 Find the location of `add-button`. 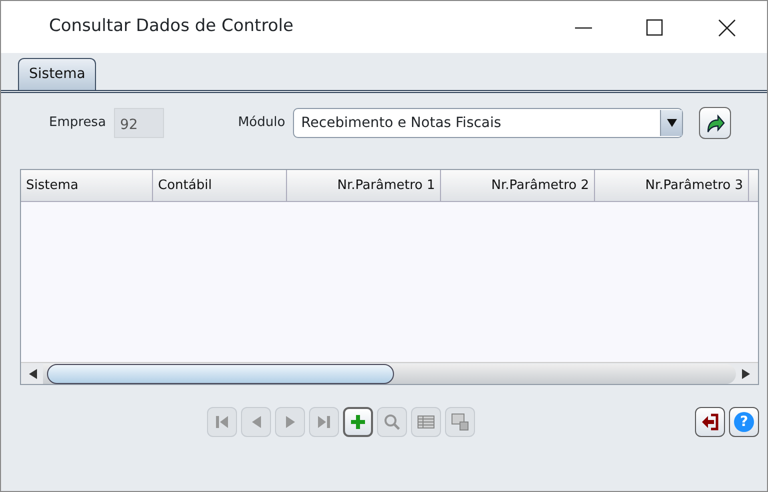

add-button is located at coordinates (358, 422).